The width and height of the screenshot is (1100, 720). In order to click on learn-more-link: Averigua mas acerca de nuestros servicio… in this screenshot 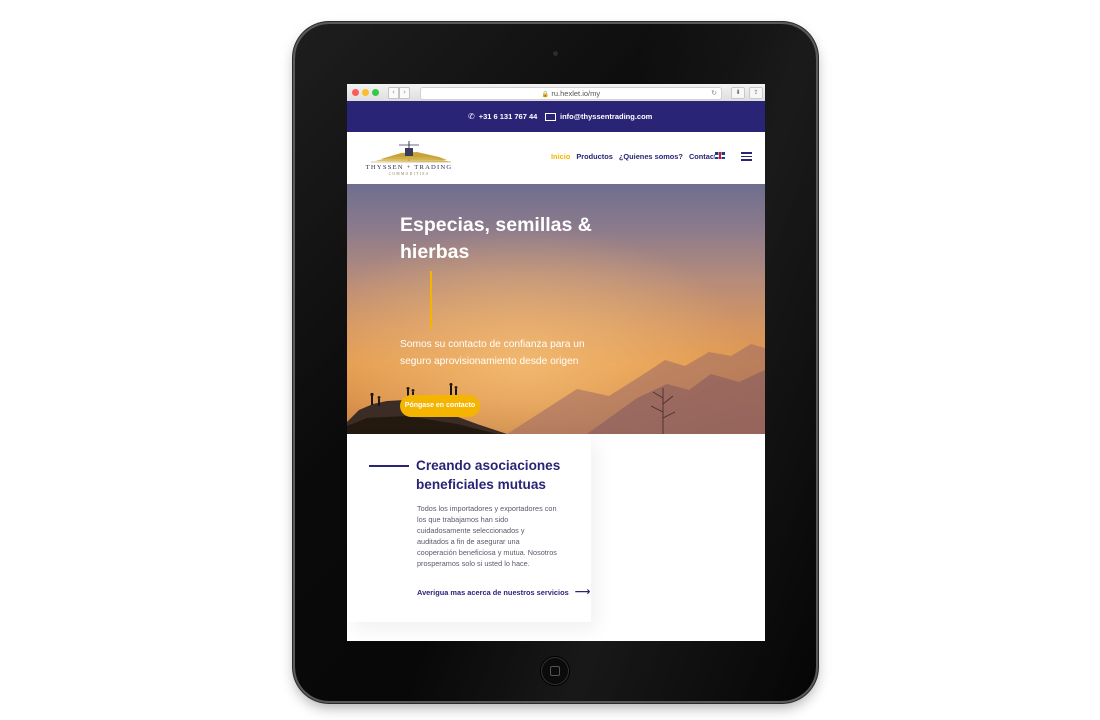, I will do `click(504, 592)`.